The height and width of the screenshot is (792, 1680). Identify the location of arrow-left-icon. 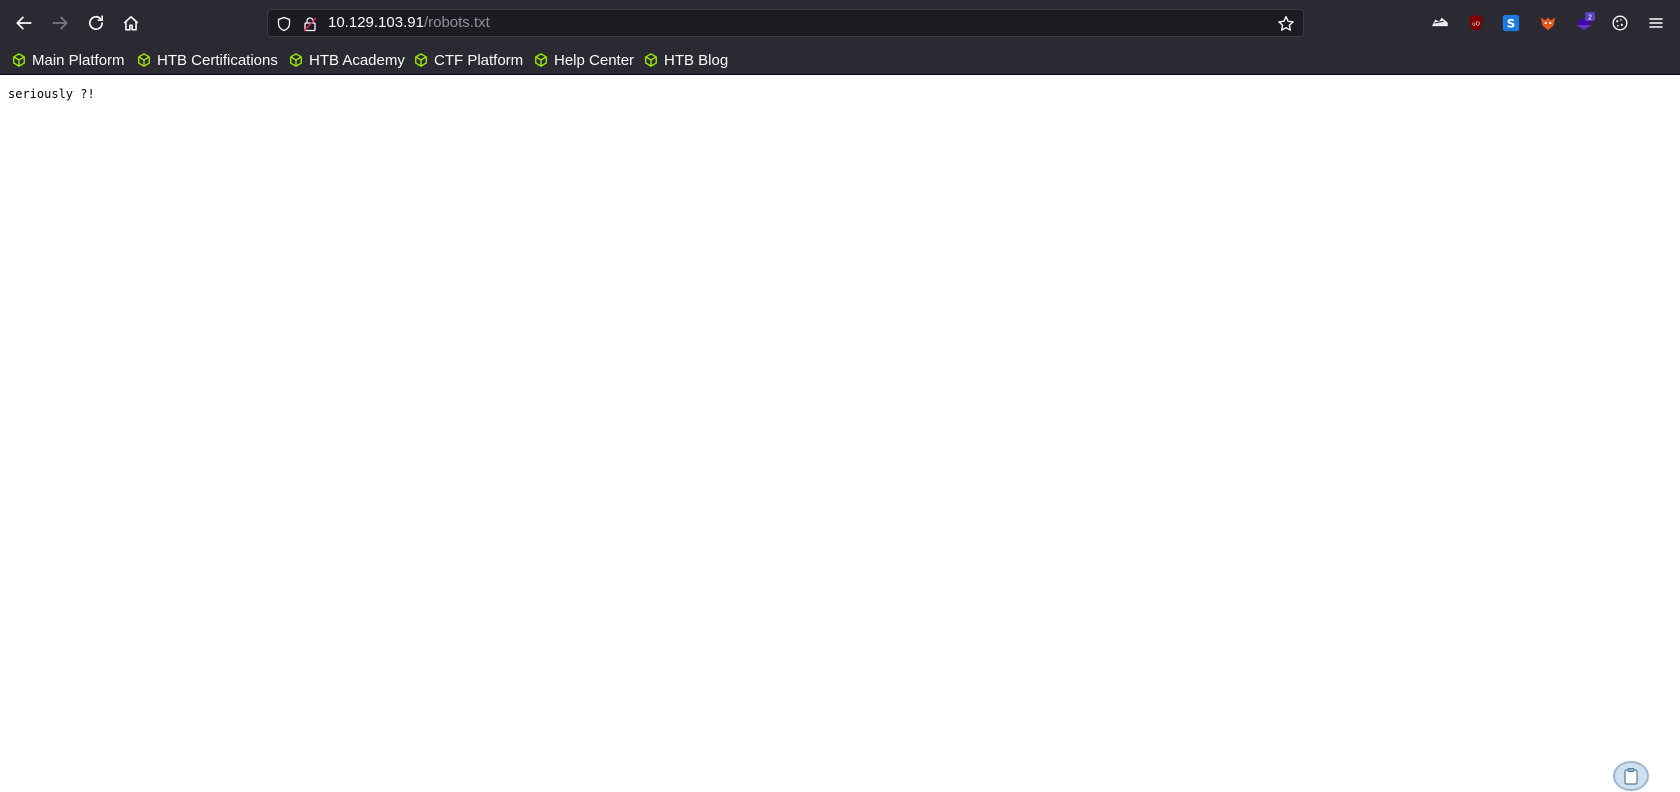
(24, 23).